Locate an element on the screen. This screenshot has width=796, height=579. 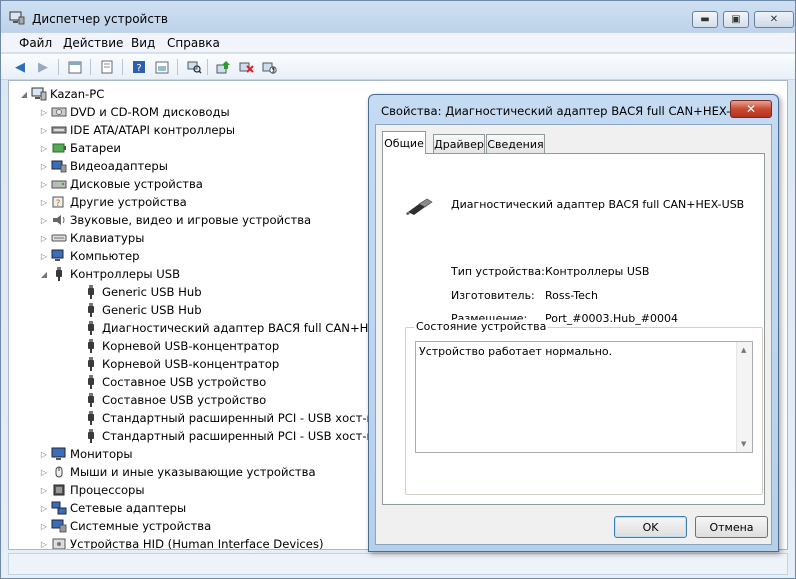
properties-icon is located at coordinates (107, 67).